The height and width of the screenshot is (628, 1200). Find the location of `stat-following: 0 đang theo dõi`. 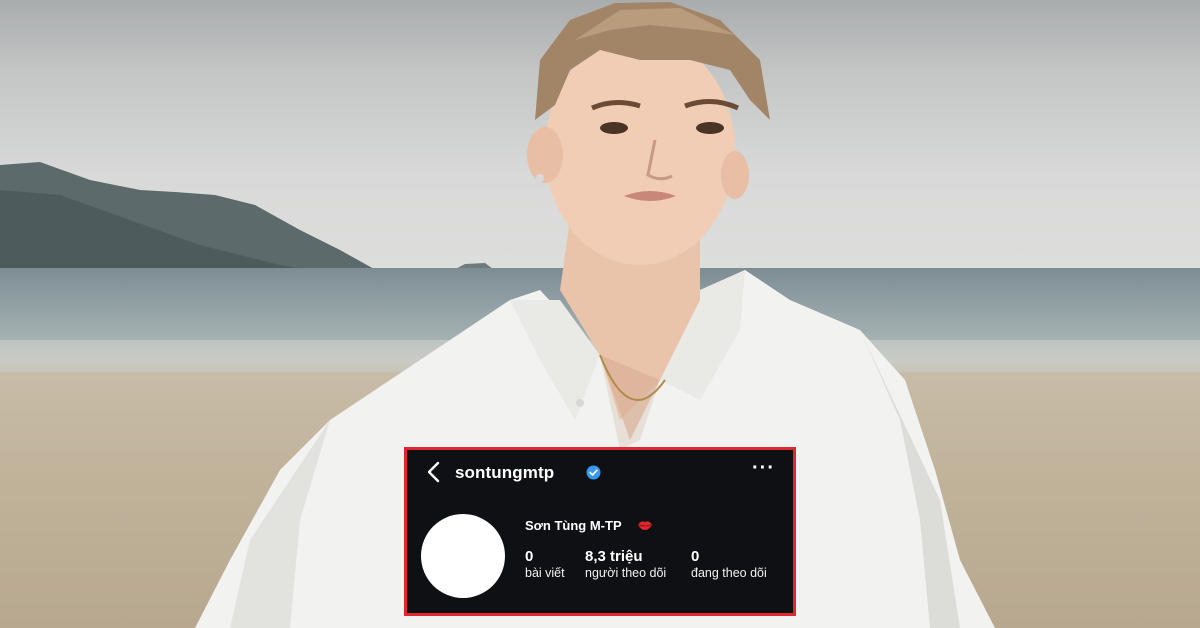

stat-following: 0 đang theo dõi is located at coordinates (729, 564).